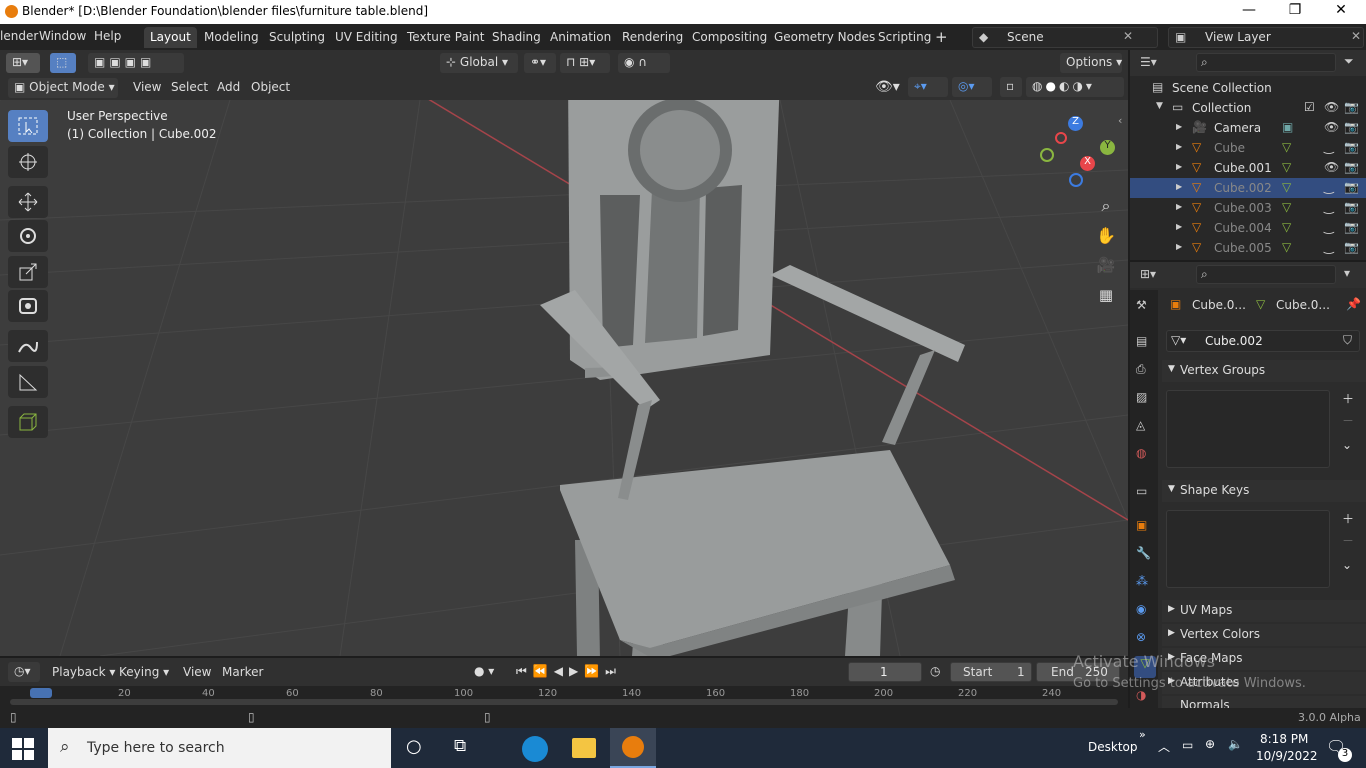  Describe the element at coordinates (644, 63) in the screenshot. I see `proportional-edit-icon: ◉ ∩` at that location.